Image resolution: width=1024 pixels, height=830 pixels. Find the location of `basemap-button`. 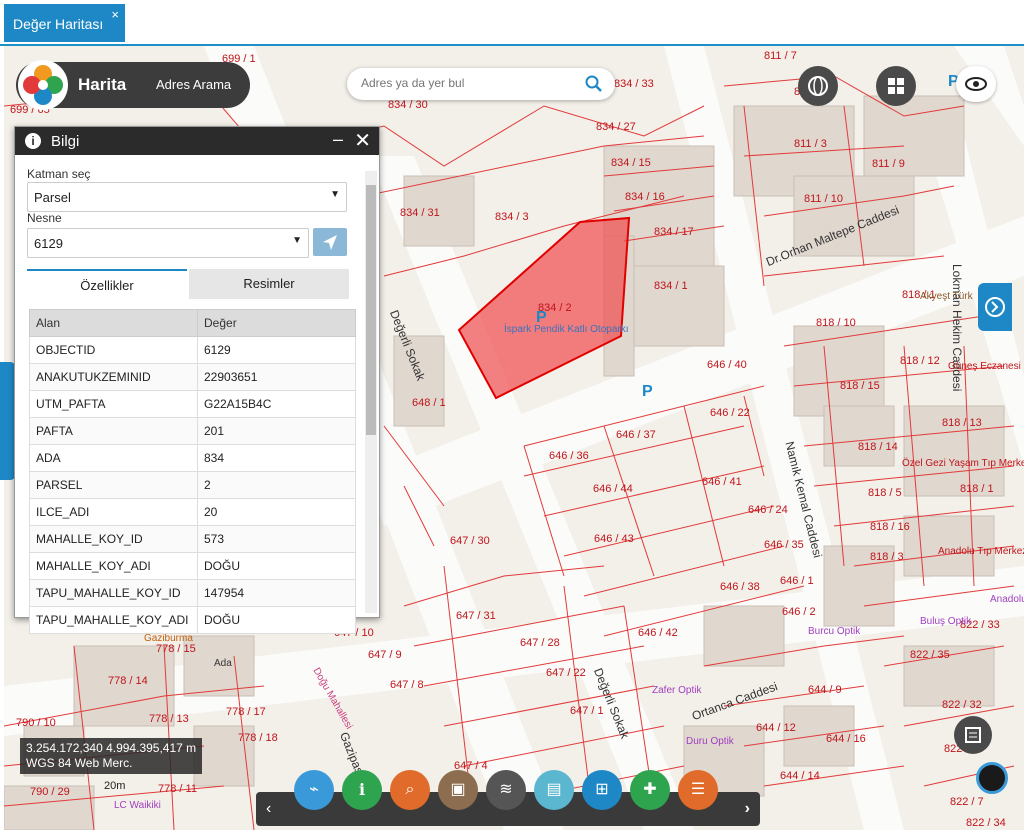

basemap-button is located at coordinates (818, 86).